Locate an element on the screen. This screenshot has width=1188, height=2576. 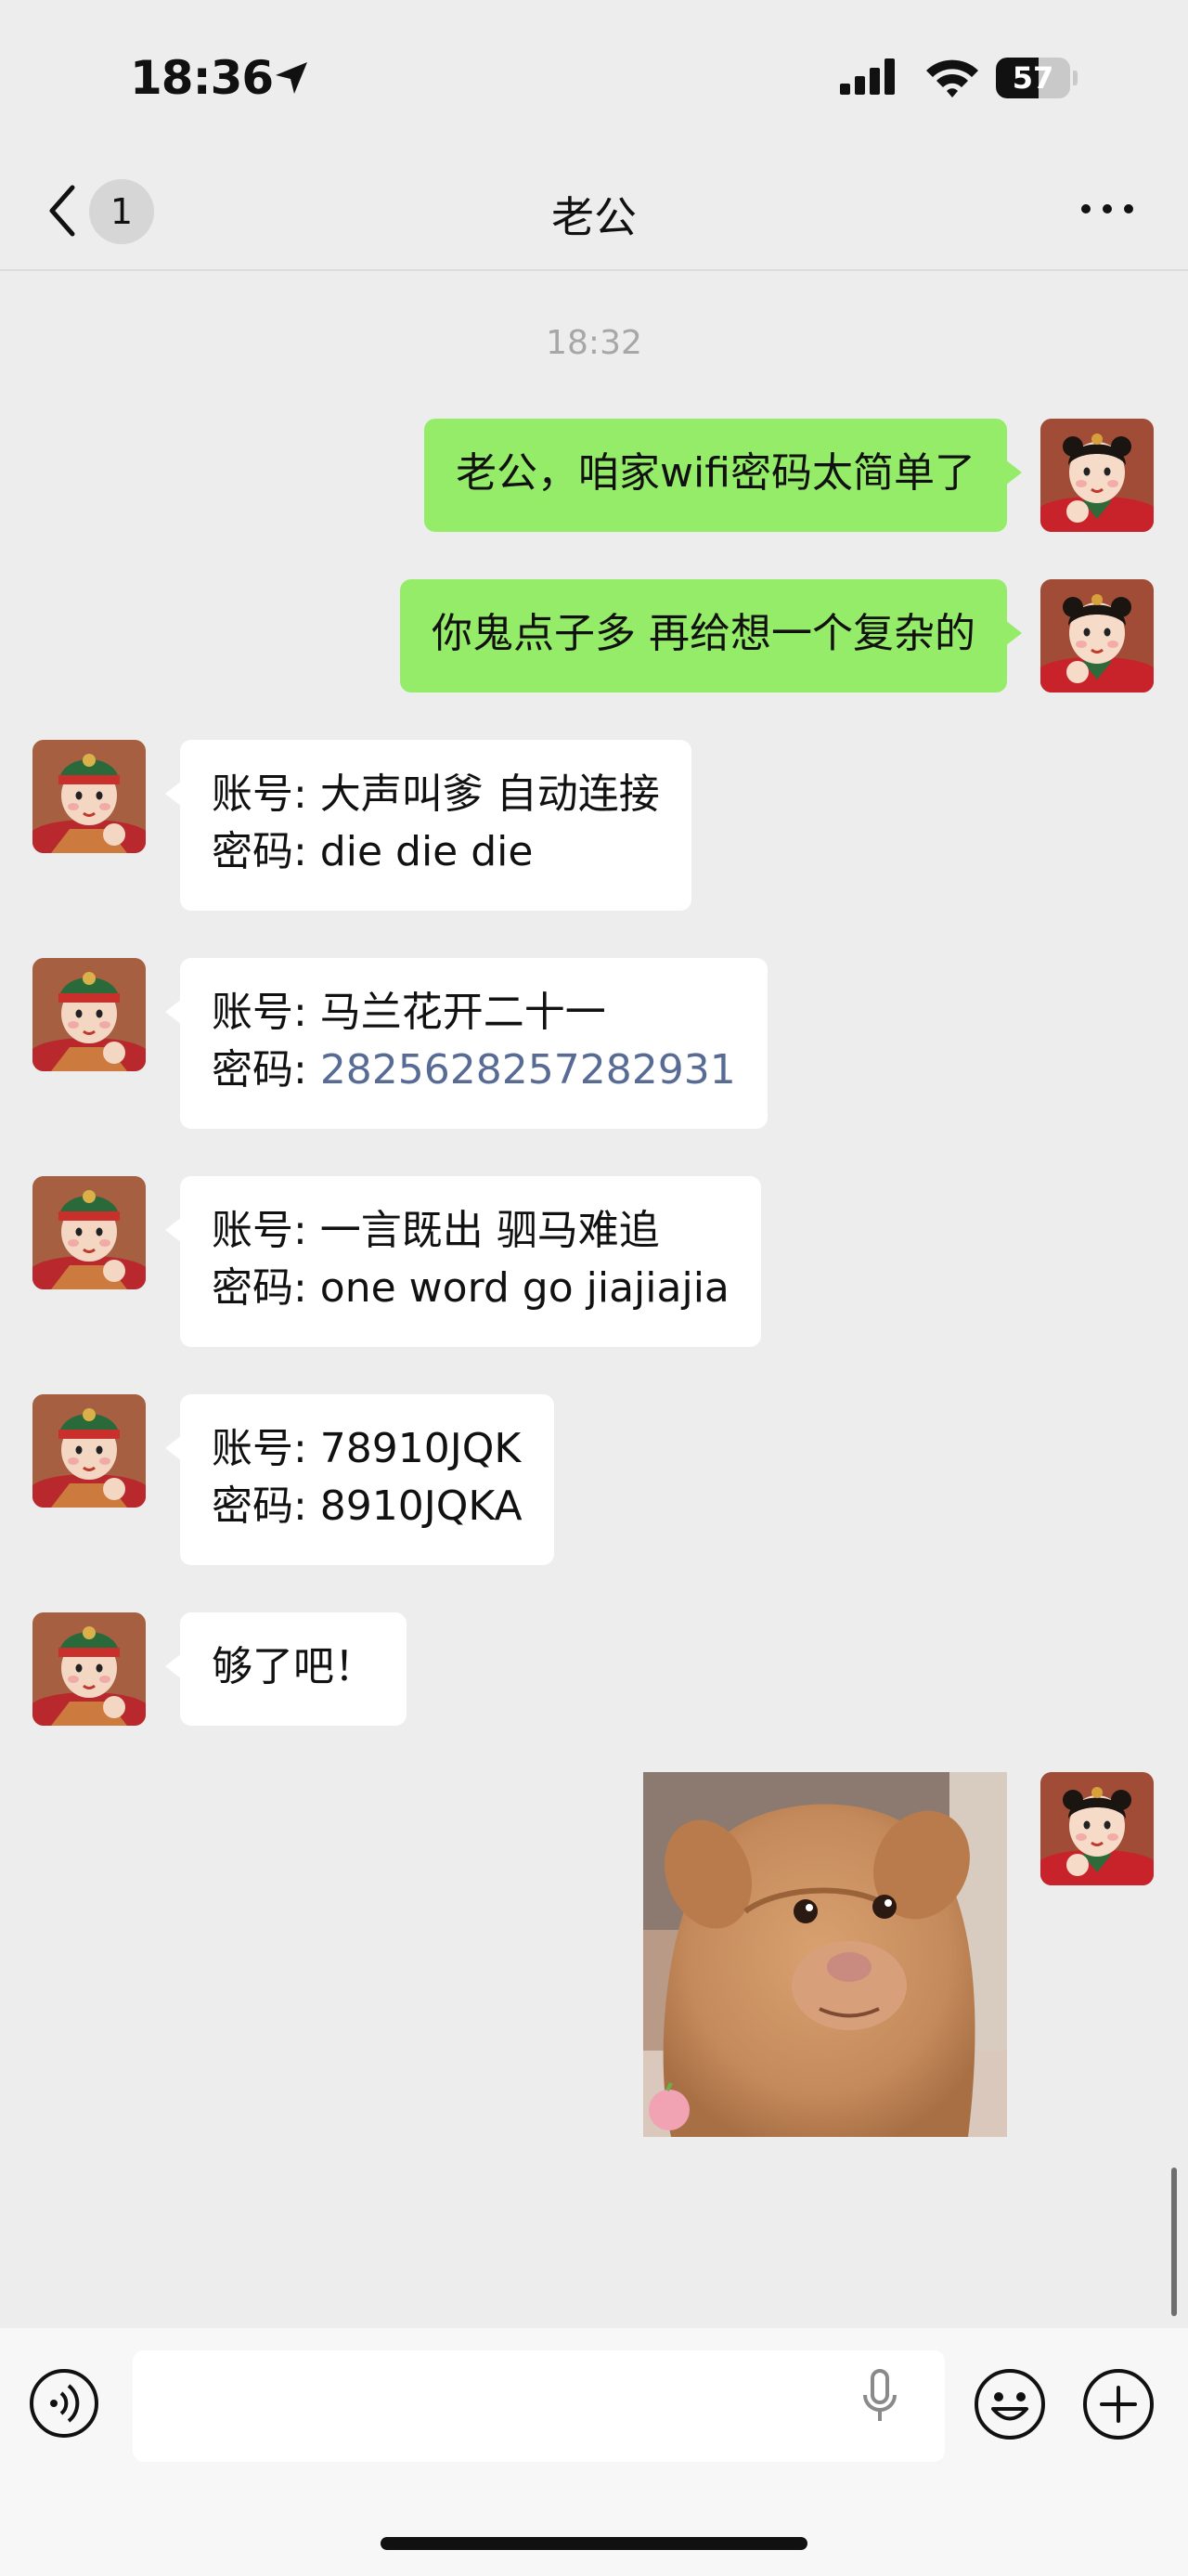
message-bubble: 账号: 一言既出 驷马难追 密码: one word go jiajiajia is located at coordinates (463, 1261).